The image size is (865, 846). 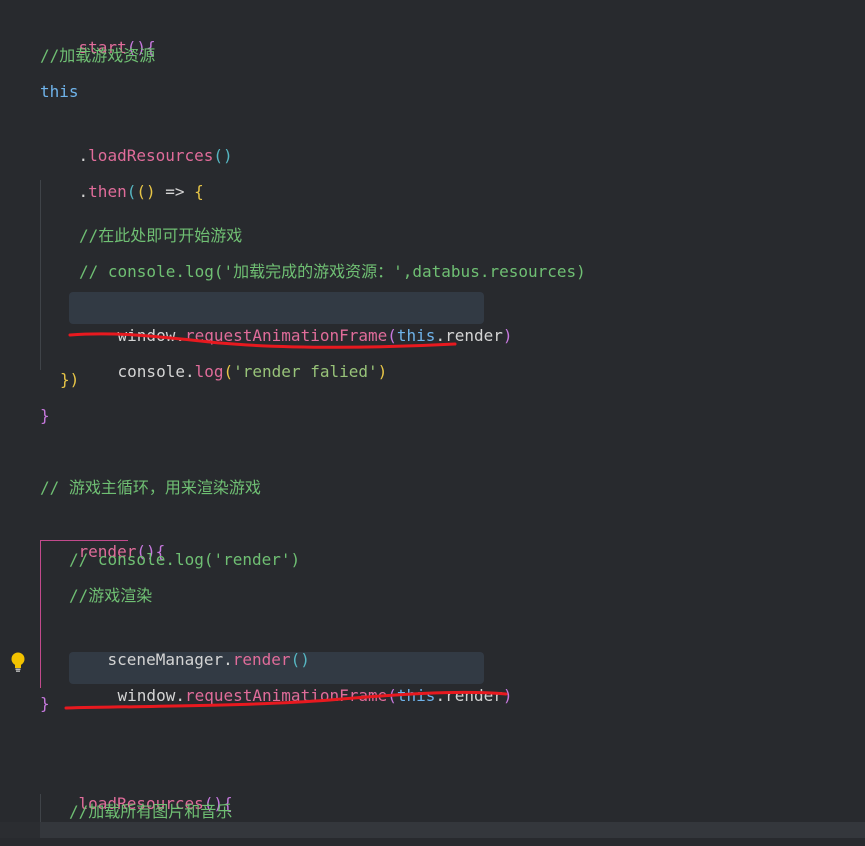 I want to click on arrow-operator: =>, so click(x=175, y=191).